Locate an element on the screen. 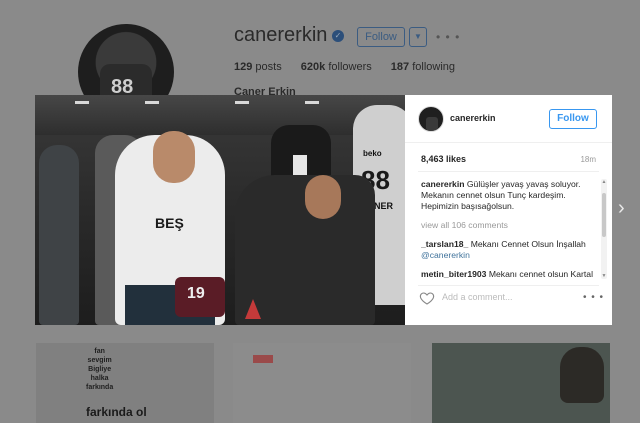 This screenshot has height=423, width=640. view-all-comments-link: view all 106 comments is located at coordinates (510, 225).